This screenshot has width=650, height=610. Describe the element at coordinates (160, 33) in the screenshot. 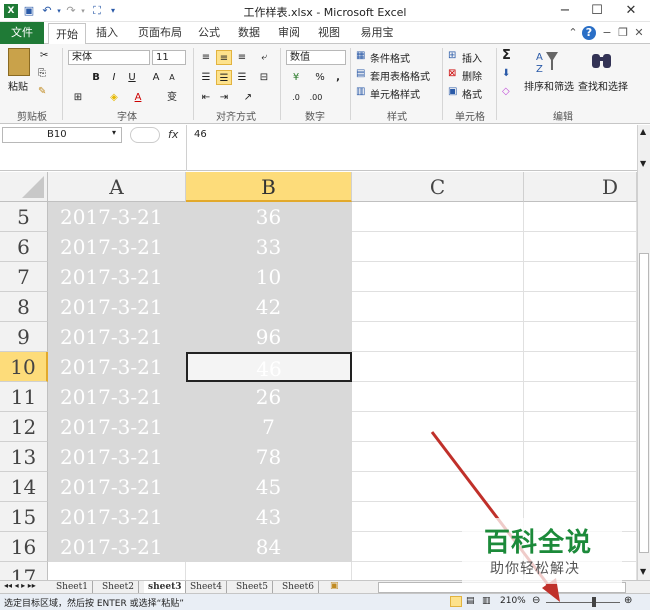

I see `tab-page-layout: 页面布局` at that location.